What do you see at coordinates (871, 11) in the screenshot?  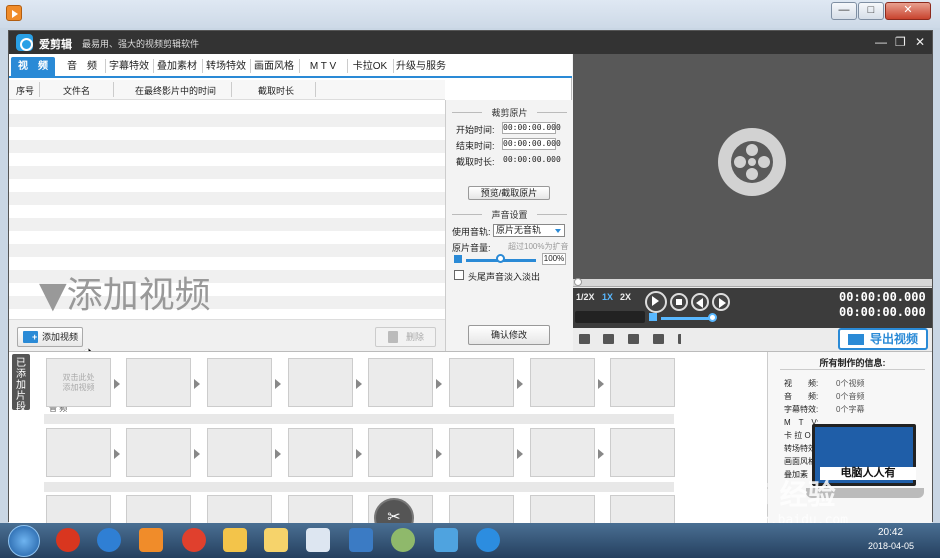 I see `window-maximize-button: □` at bounding box center [871, 11].